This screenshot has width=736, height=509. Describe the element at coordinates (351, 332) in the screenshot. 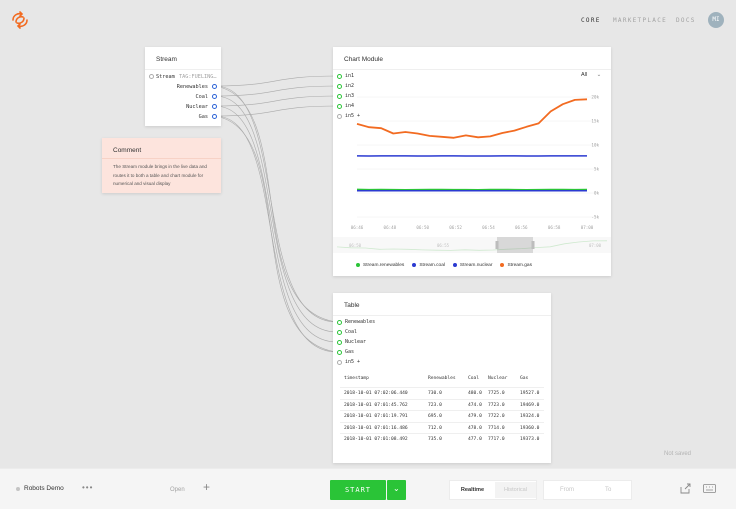

I see `input-label: Coal` at that location.